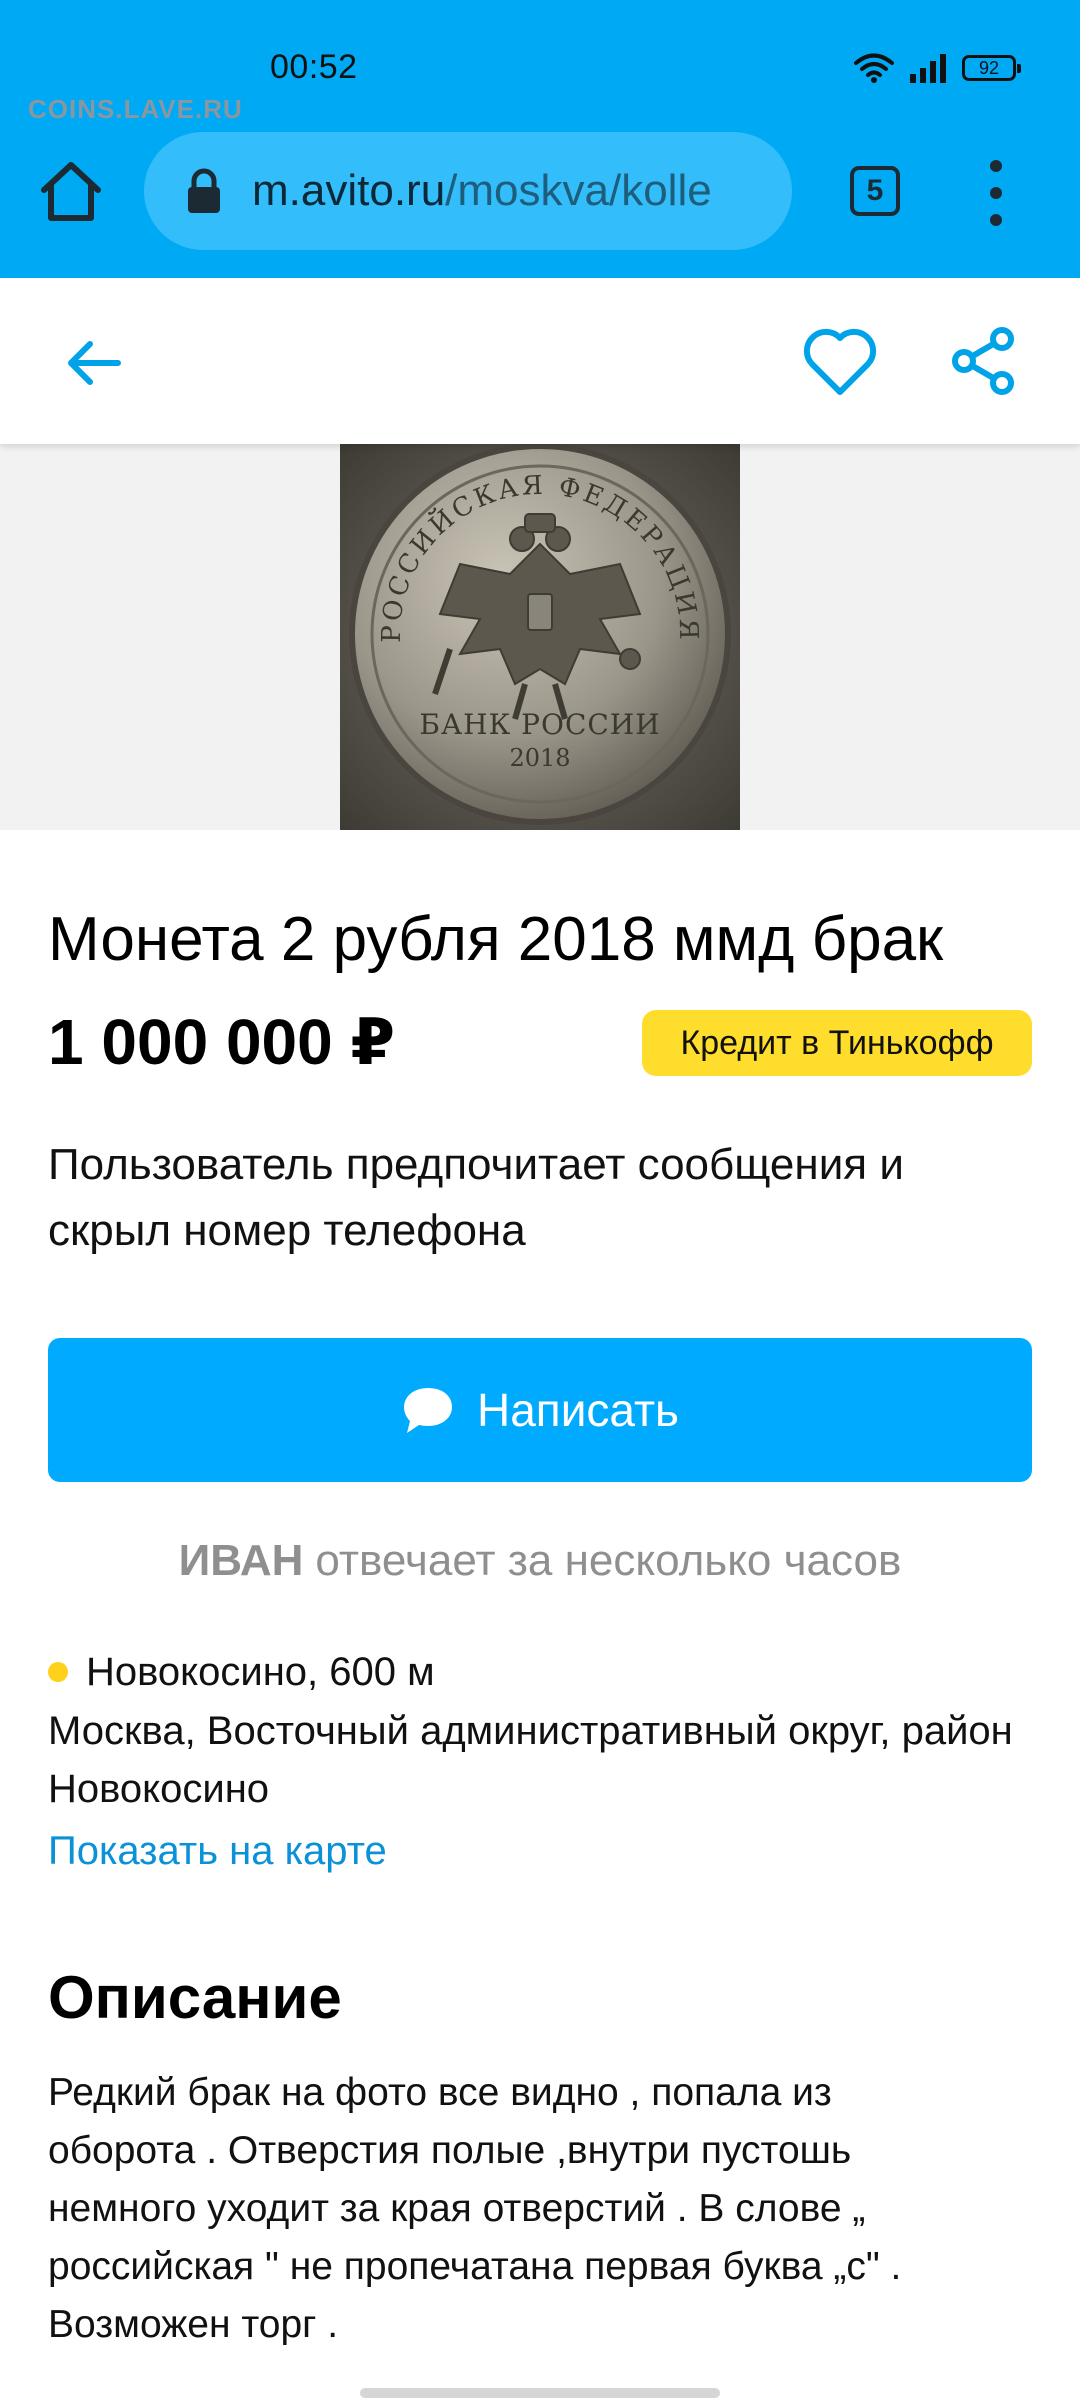  I want to click on url-text: m.avito.ru/moskva/kolle, so click(512, 191).